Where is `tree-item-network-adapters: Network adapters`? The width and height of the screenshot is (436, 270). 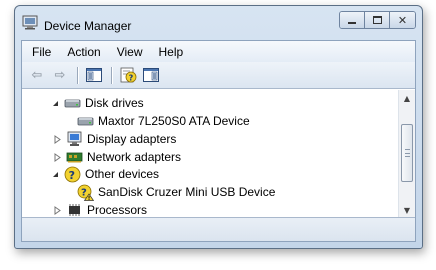
tree-item-network-adapters: Network adapters is located at coordinates (117, 157).